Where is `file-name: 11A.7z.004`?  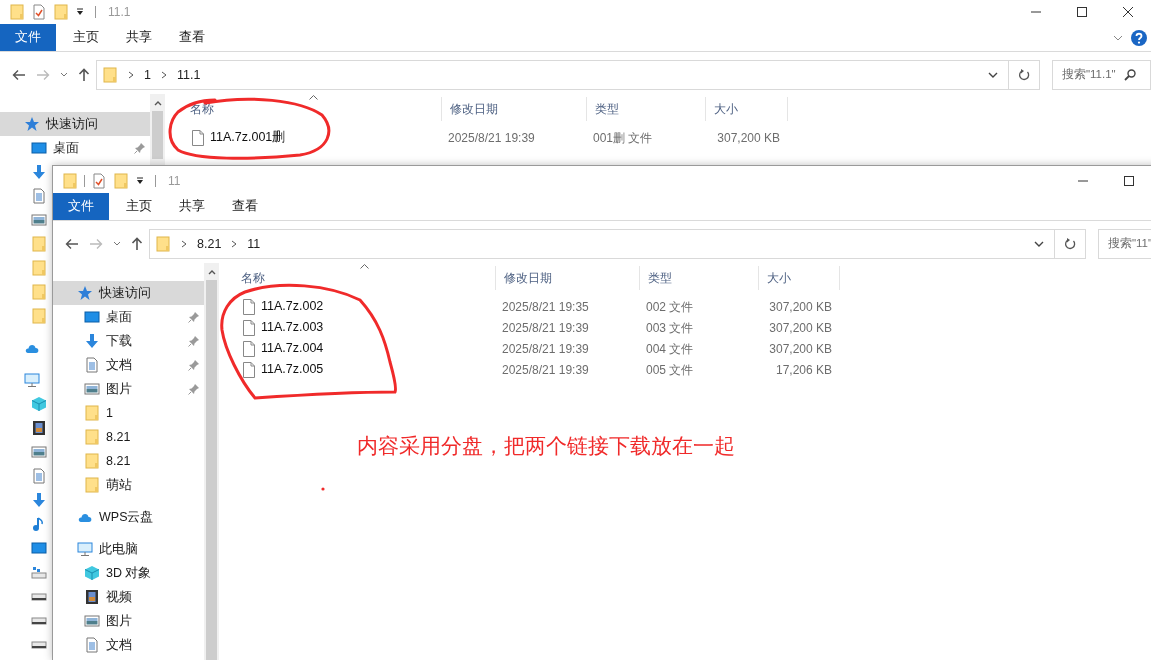
file-name: 11A.7z.004 is located at coordinates (292, 348).